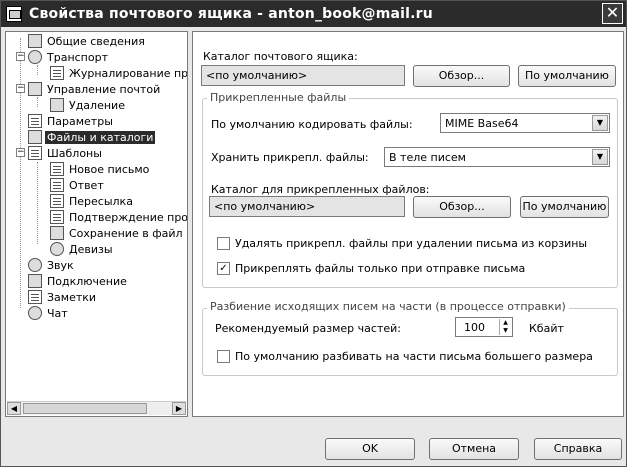 The image size is (627, 467). What do you see at coordinates (128, 73) in the screenshot?
I see `tree-item-label: Журналирование прот` at bounding box center [128, 73].